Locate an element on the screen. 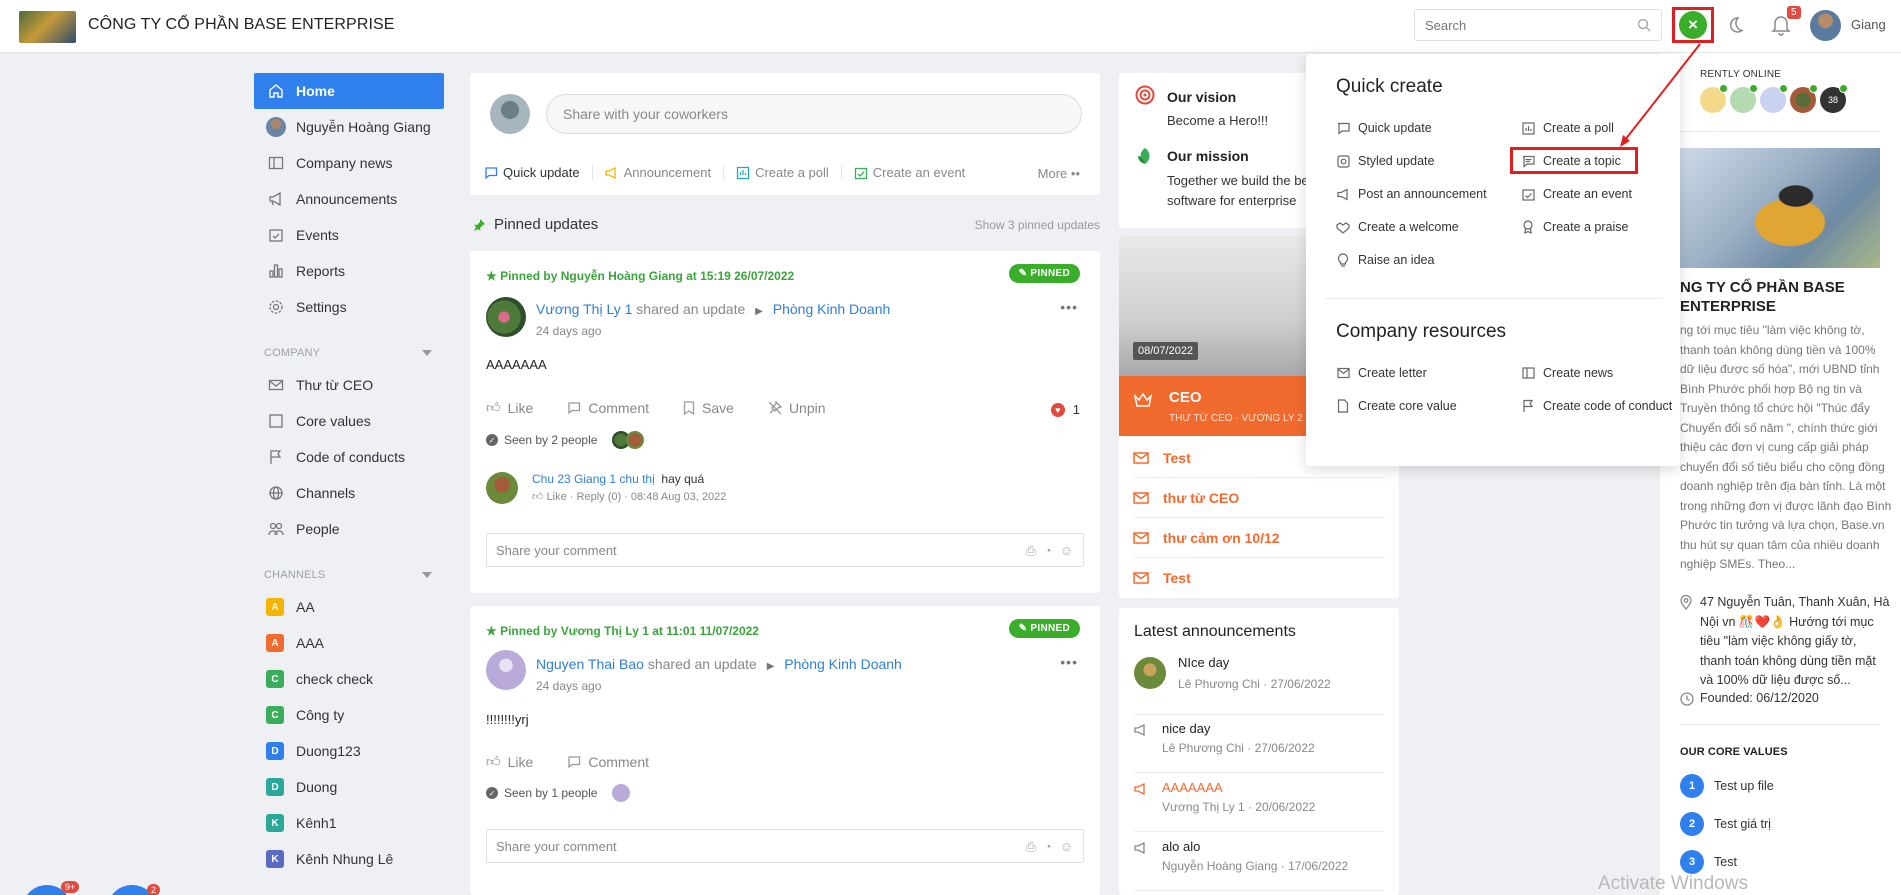 The image size is (1901, 895). ceo-letter-item: thư từ CEO is located at coordinates (1259, 498).